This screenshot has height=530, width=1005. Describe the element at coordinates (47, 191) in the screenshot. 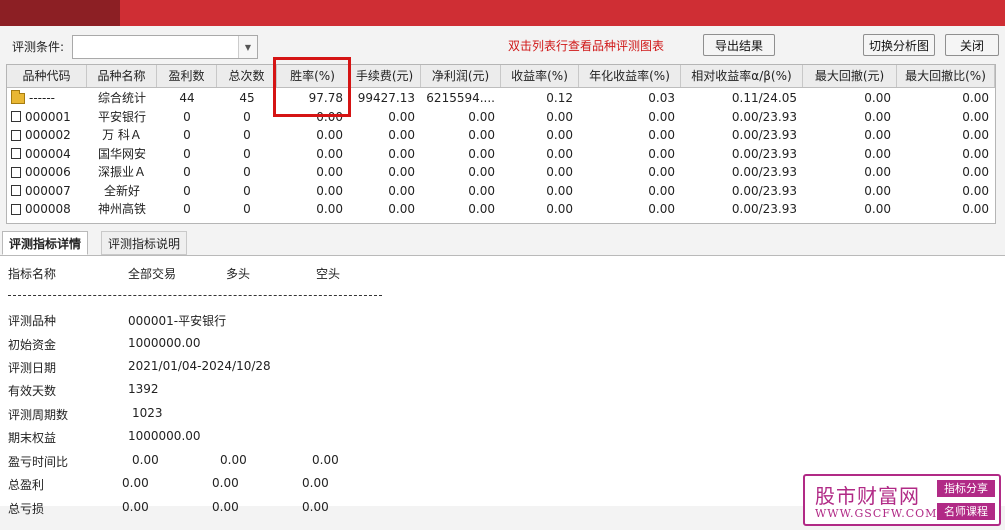

I see `cell-code: 000007` at that location.